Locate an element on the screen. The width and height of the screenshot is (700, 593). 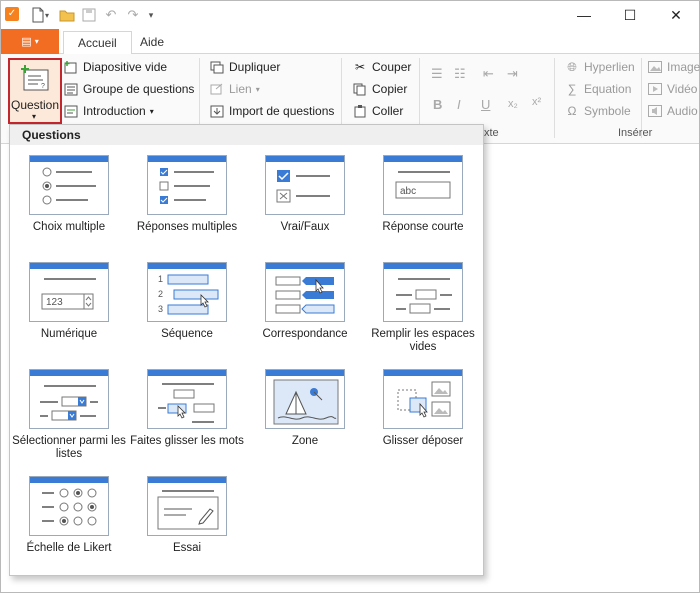
italic-icon: I is located at coordinates (459, 104).